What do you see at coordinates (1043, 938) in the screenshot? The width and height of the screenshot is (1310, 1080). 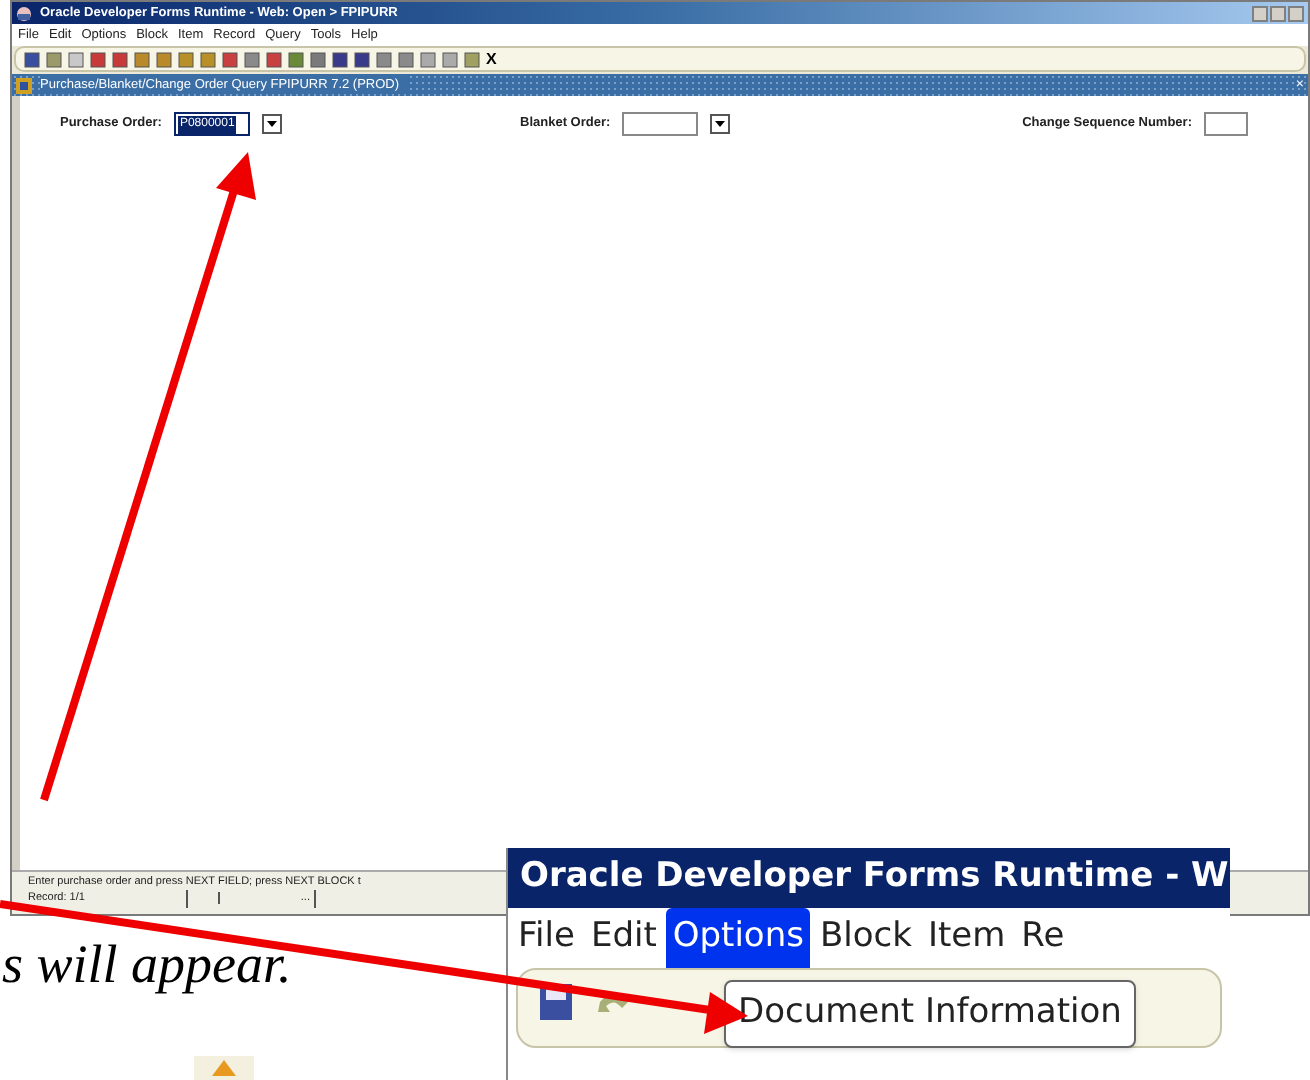 I see `menu-item: Re` at bounding box center [1043, 938].